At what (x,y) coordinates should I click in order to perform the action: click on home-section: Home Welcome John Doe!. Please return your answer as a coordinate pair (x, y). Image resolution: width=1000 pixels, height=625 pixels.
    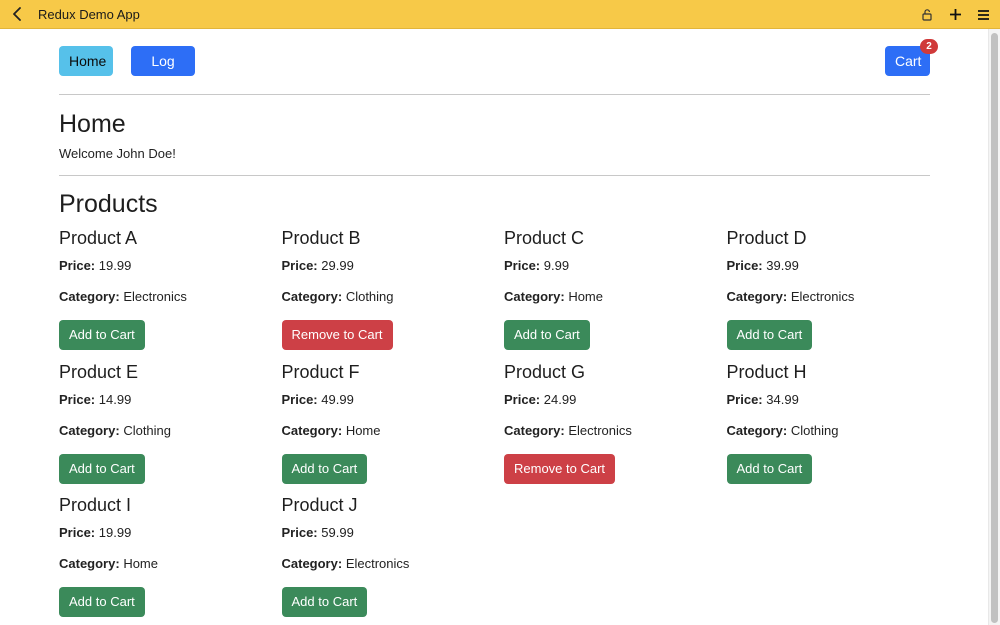
    Looking at the image, I should click on (494, 135).